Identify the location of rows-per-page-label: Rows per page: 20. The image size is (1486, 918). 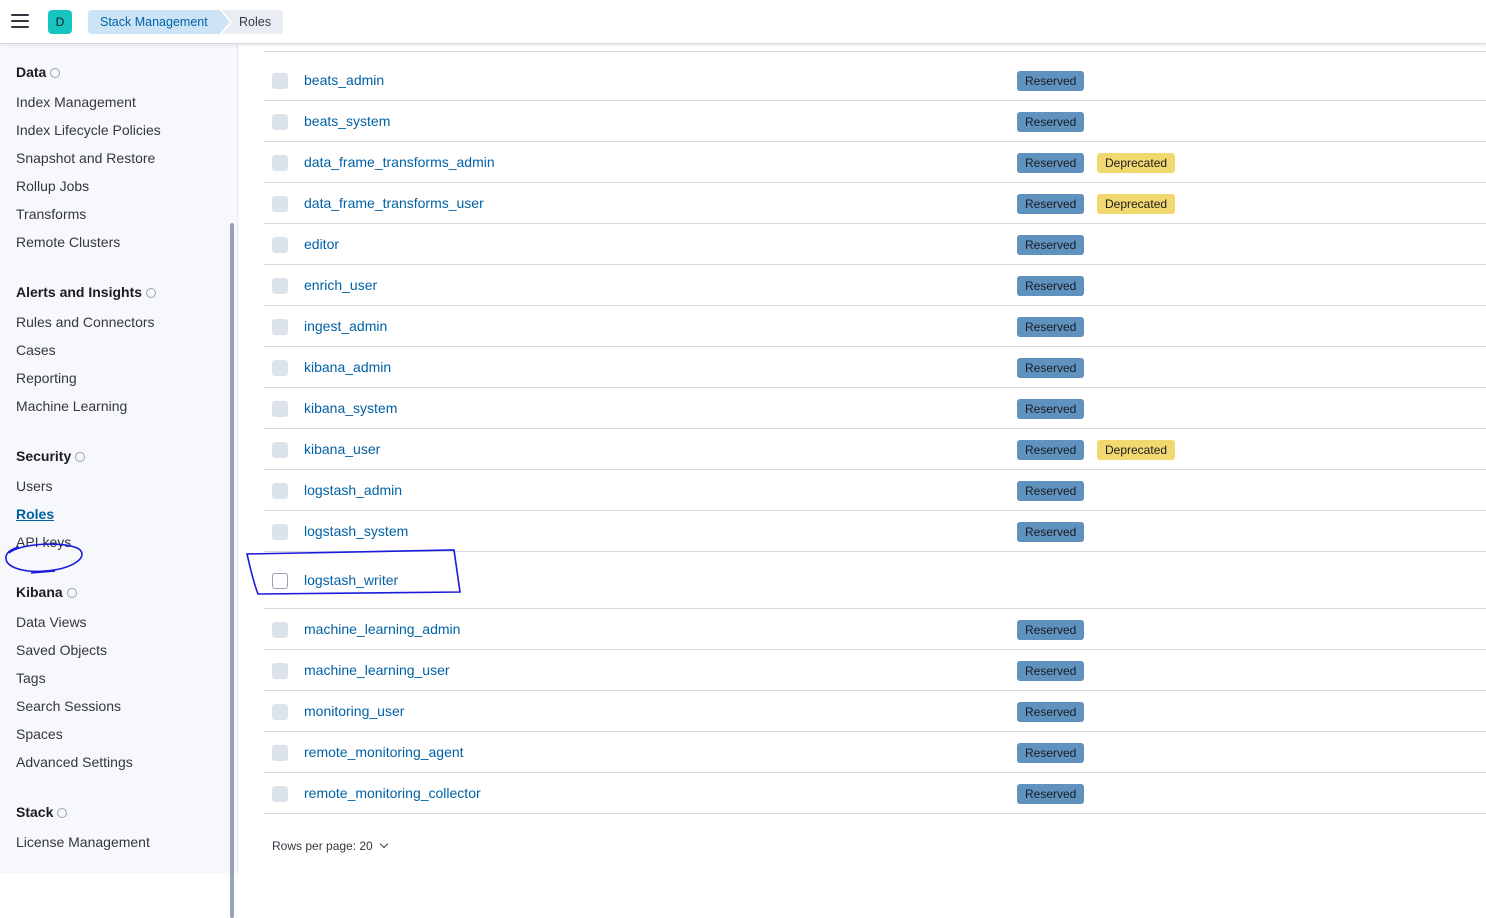
(322, 846).